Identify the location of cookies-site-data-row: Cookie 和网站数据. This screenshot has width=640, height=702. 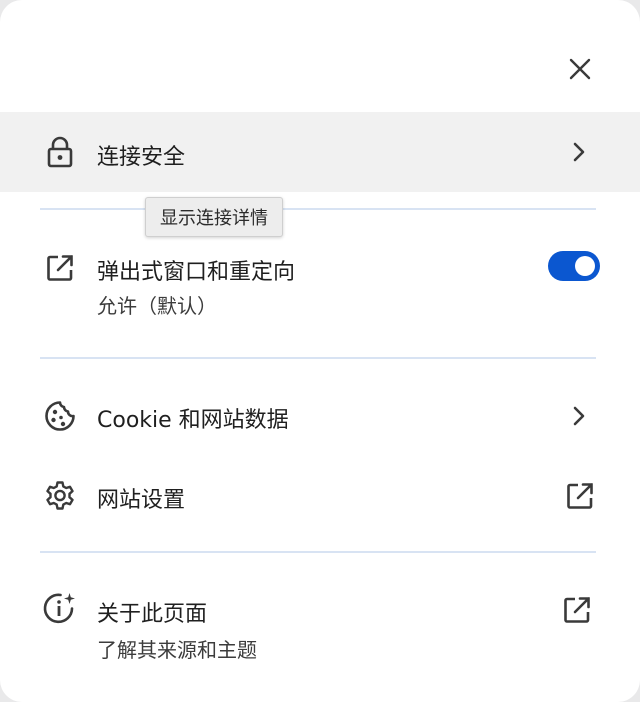
(320, 416).